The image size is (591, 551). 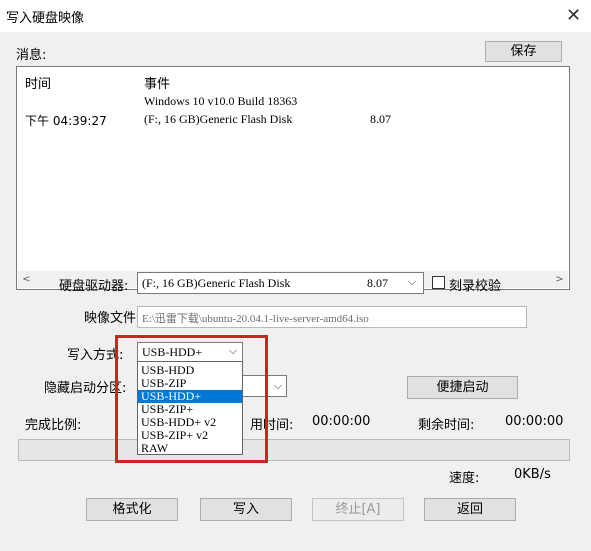 I want to click on highlight-annotation-box, so click(x=191, y=399).